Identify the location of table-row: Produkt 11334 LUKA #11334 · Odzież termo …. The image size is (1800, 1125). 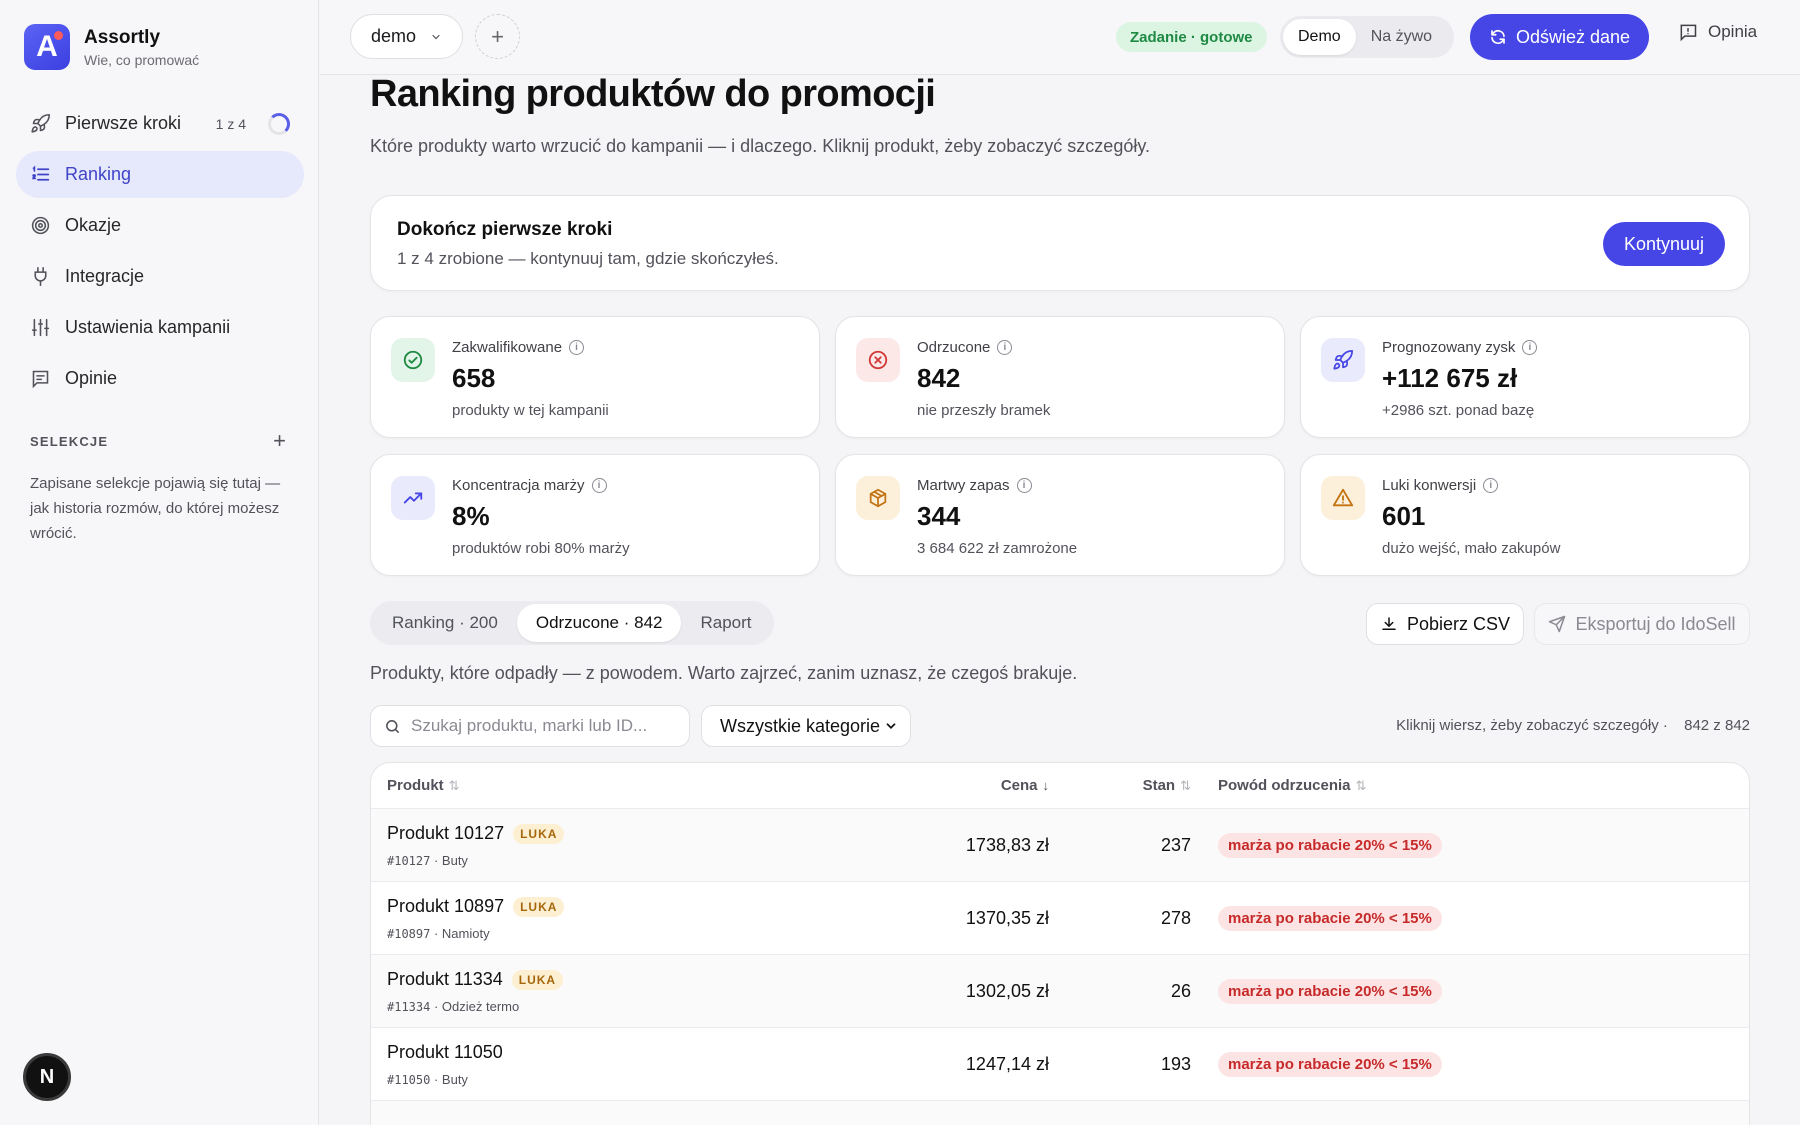
(1060, 991).